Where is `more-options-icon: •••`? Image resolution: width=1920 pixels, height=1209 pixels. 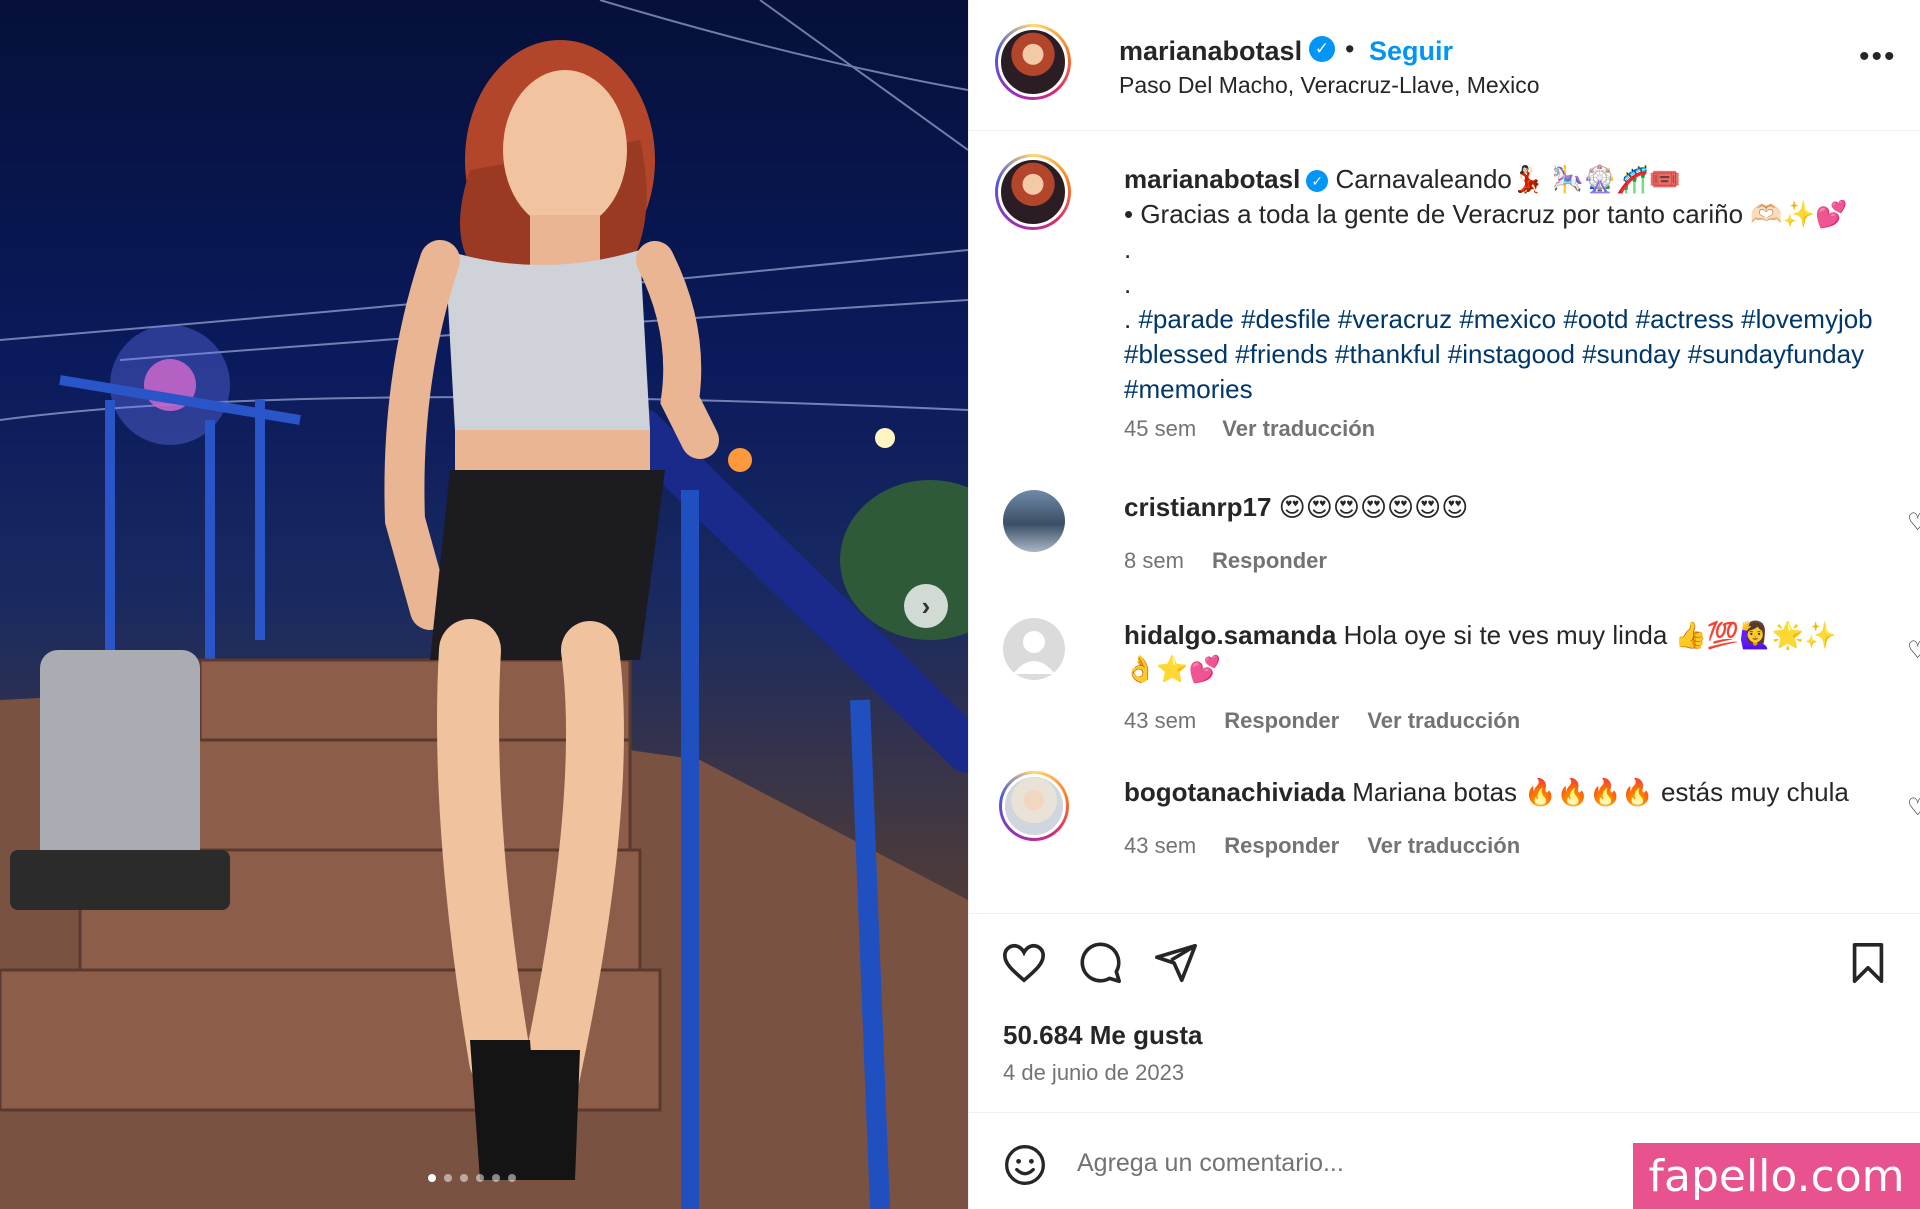
more-options-icon: ••• is located at coordinates (1878, 57).